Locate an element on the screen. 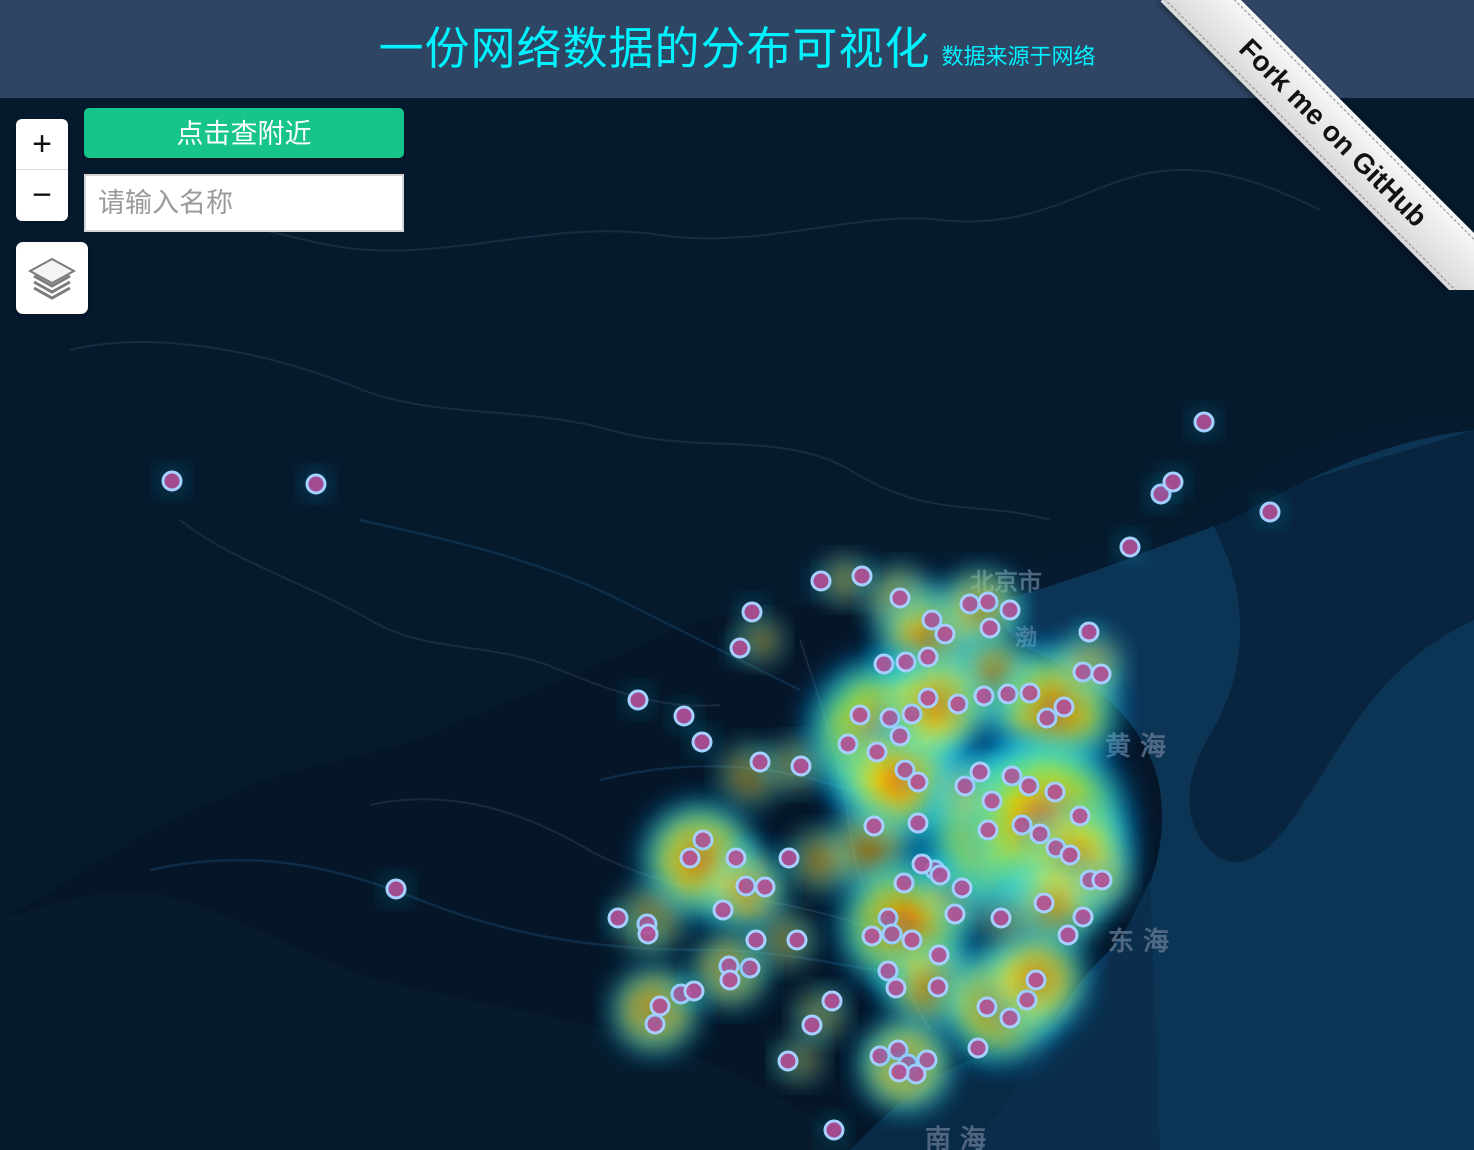 This screenshot has height=1150, width=1474. east-sea-label: 东 海 is located at coordinates (1138, 941).